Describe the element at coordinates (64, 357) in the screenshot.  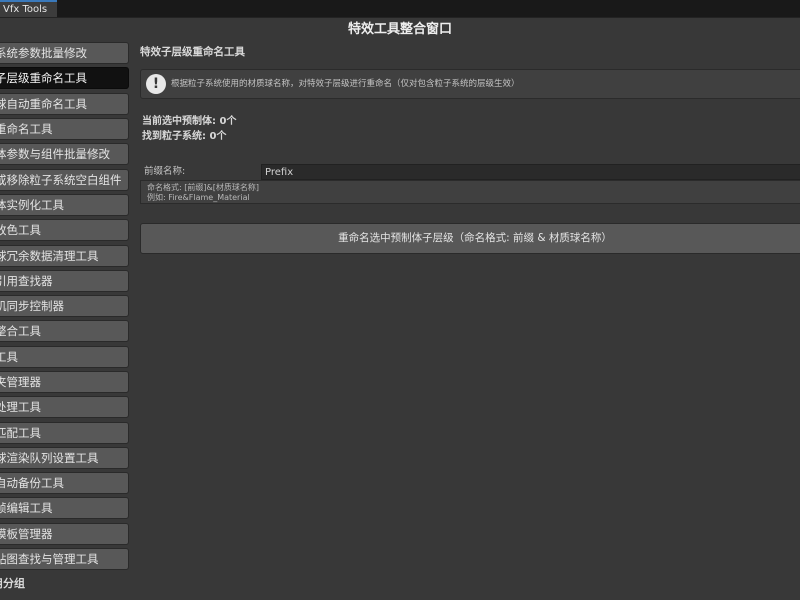
I see `sidebar-item-tool: 工具` at that location.